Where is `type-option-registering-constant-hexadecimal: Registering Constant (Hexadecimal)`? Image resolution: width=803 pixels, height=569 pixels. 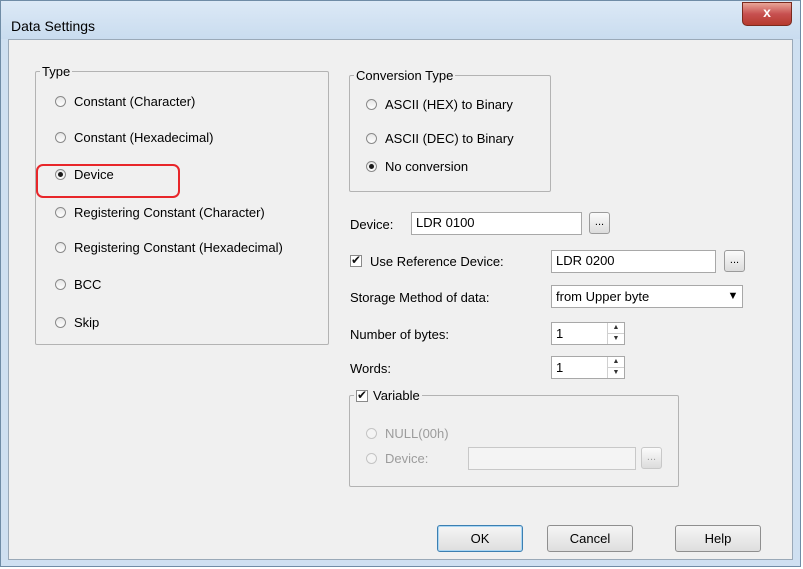
type-option-registering-constant-hexadecimal: Registering Constant (Hexadecimal) is located at coordinates (169, 247).